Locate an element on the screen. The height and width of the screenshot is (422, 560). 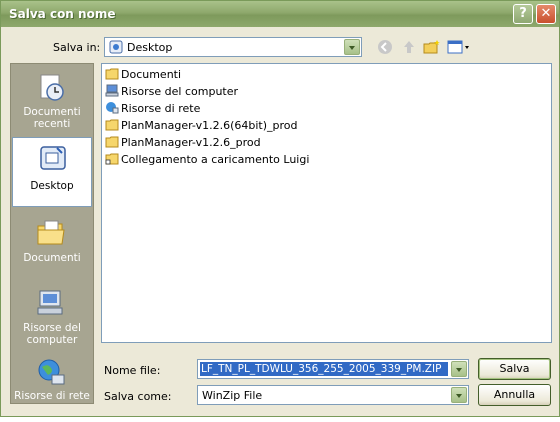
place-label: Documenti recenti is located at coordinates (52, 118).